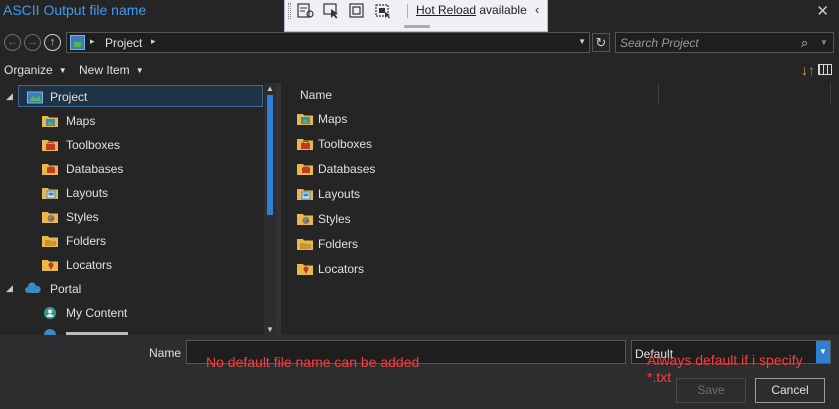  I want to click on search-icon: ⌕, so click(804, 43).